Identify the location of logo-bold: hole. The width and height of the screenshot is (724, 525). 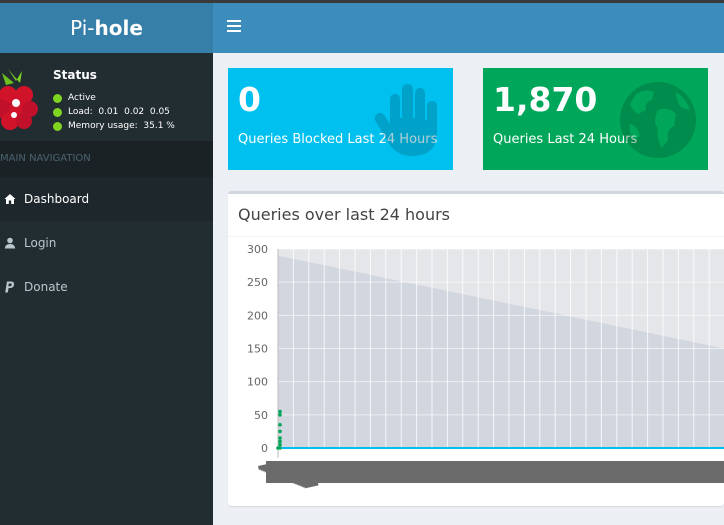
(118, 28).